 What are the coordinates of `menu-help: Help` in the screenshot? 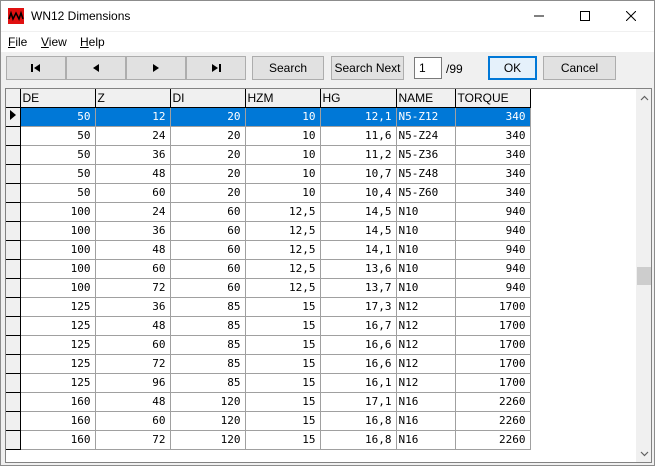 It's located at (92, 42).